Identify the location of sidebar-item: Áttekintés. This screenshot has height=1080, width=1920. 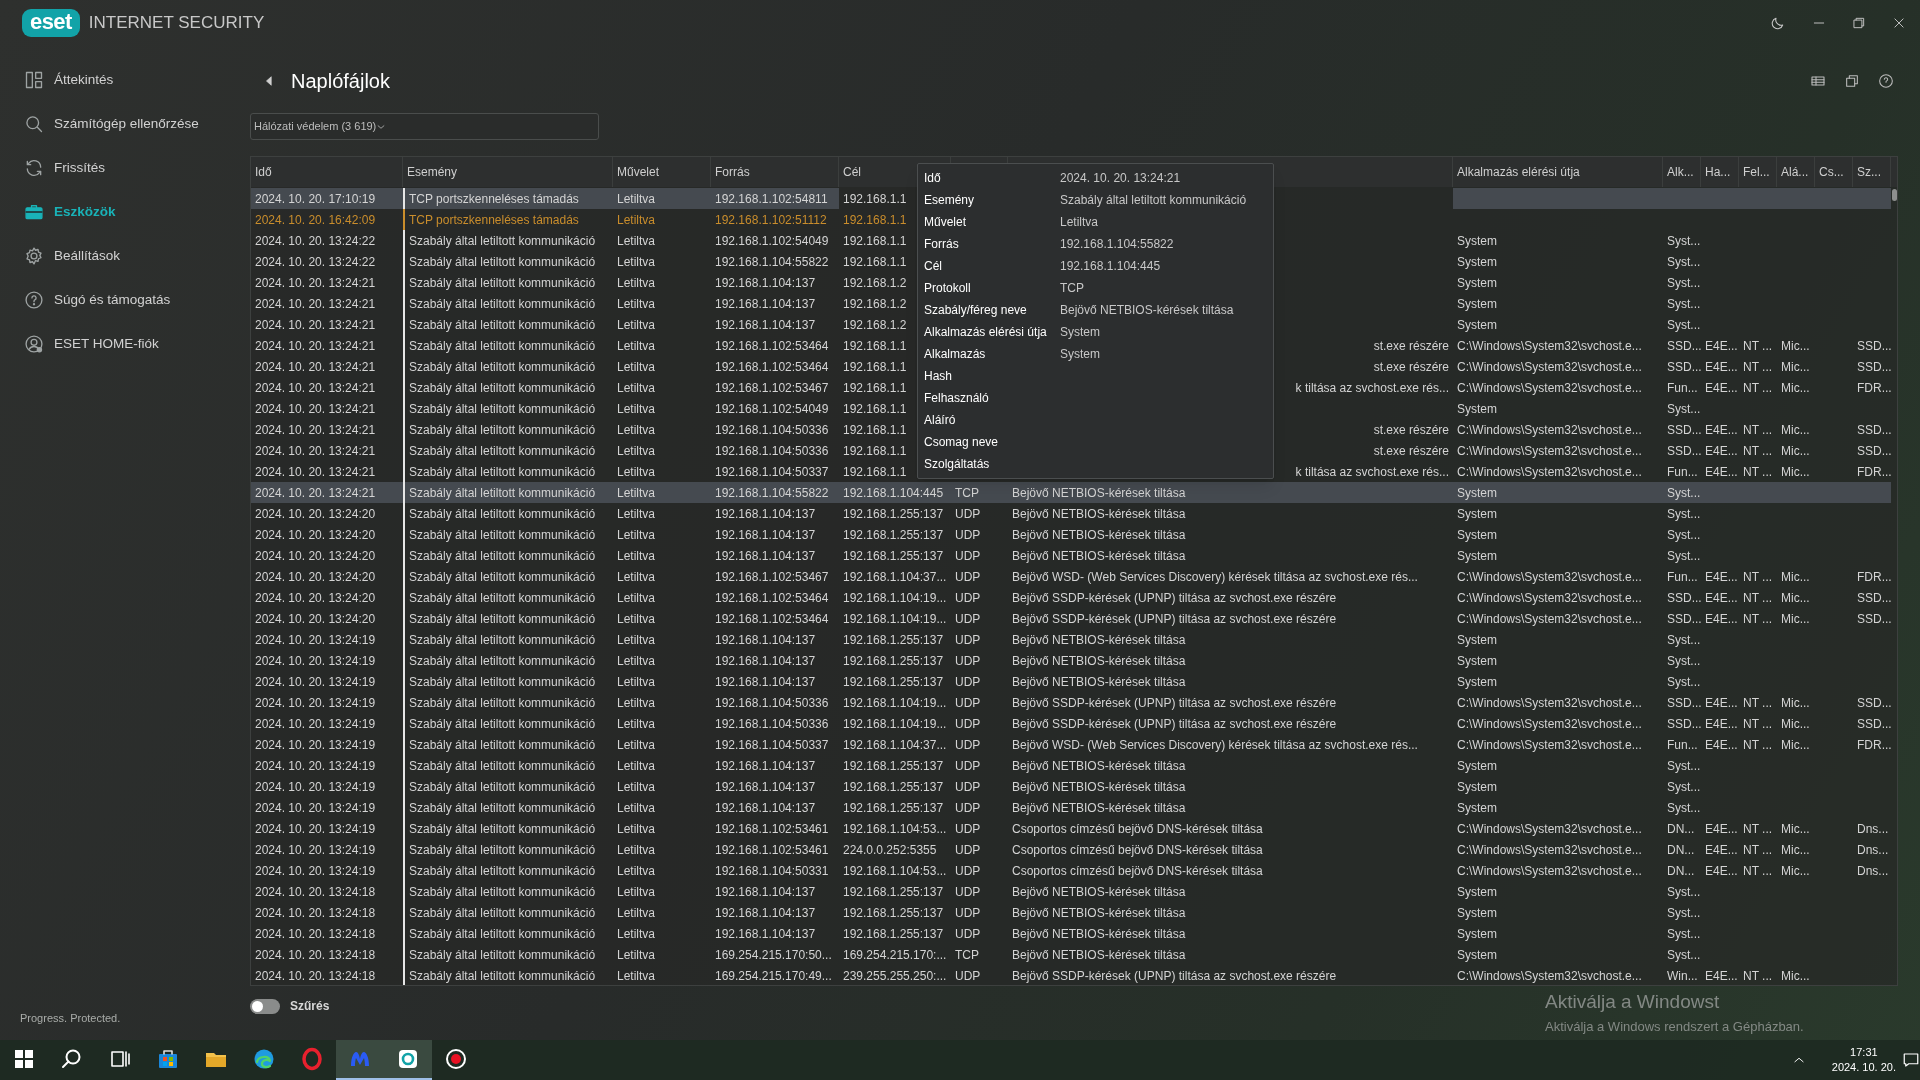
(122, 80).